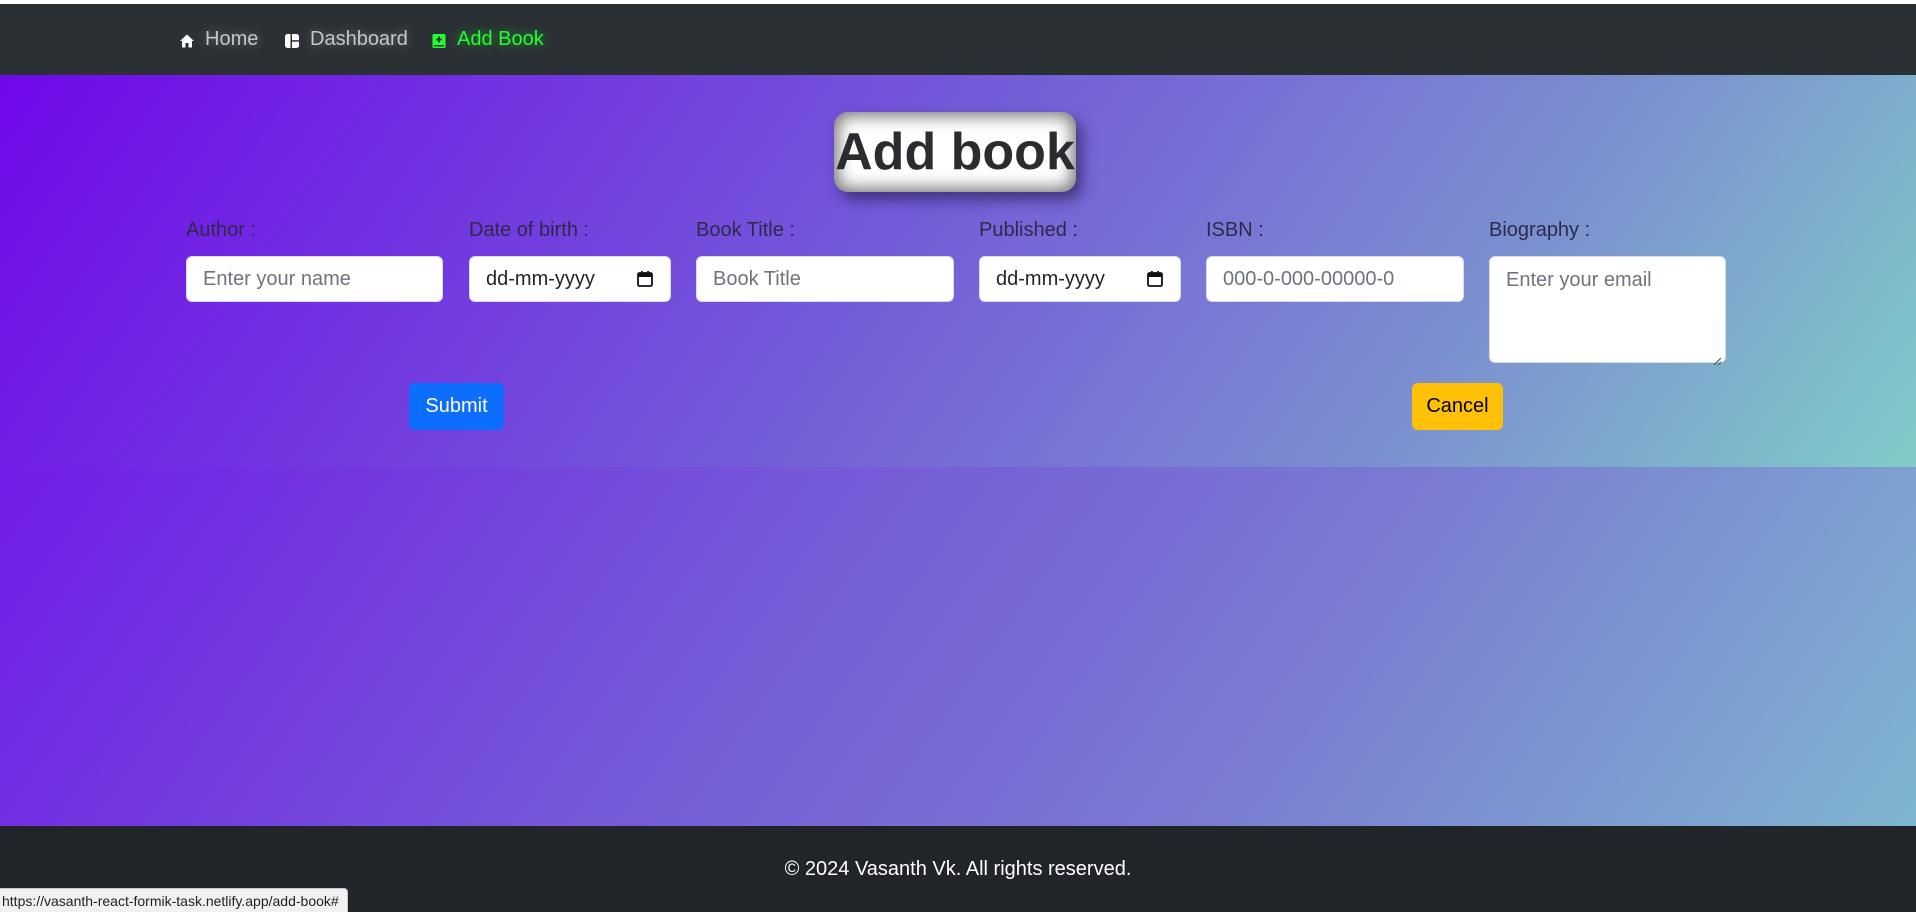  Describe the element at coordinates (1050, 278) in the screenshot. I see `published-value: dd-mm-yyyy` at that location.